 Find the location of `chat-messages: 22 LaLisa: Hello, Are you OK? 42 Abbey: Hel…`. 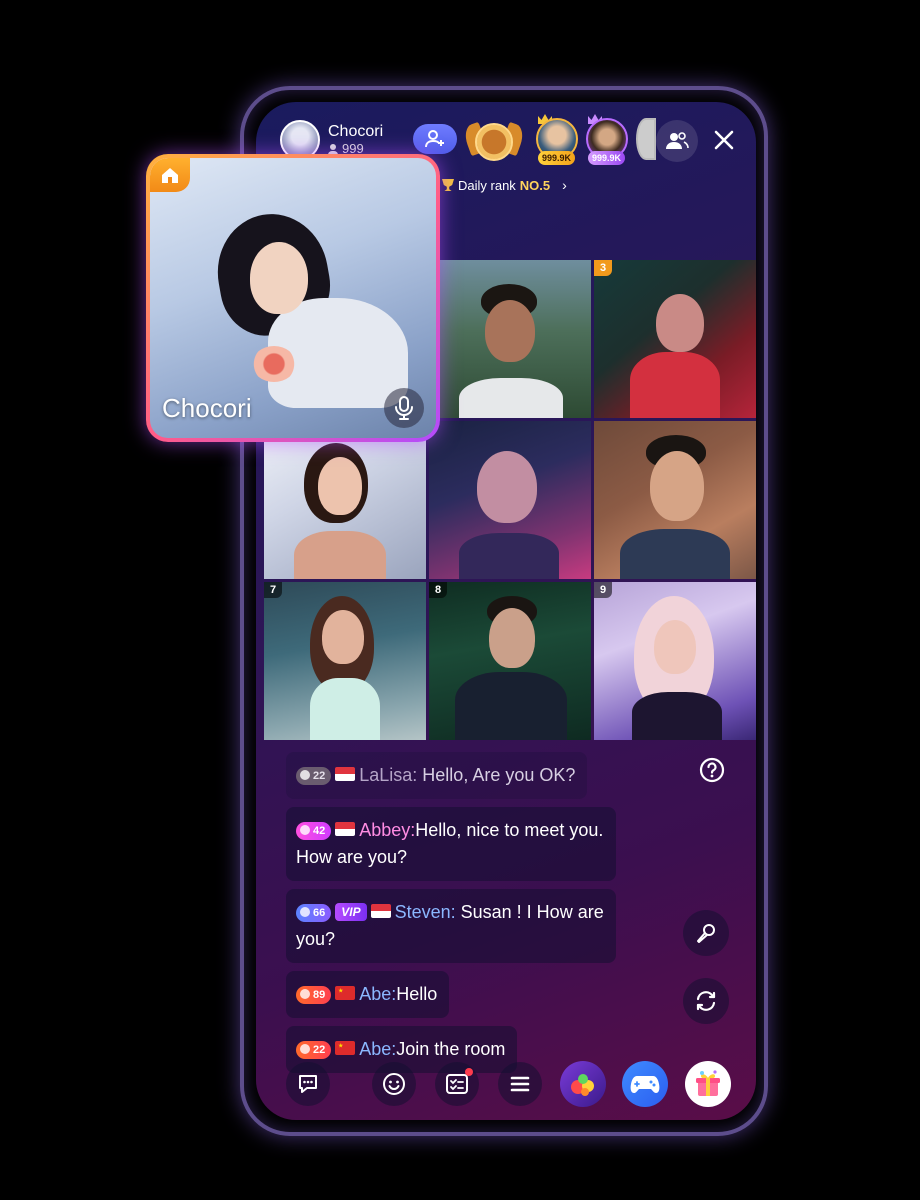

chat-messages: 22 LaLisa: Hello, Are you OK? 42 Abbey: Hel… is located at coordinates (456, 916).